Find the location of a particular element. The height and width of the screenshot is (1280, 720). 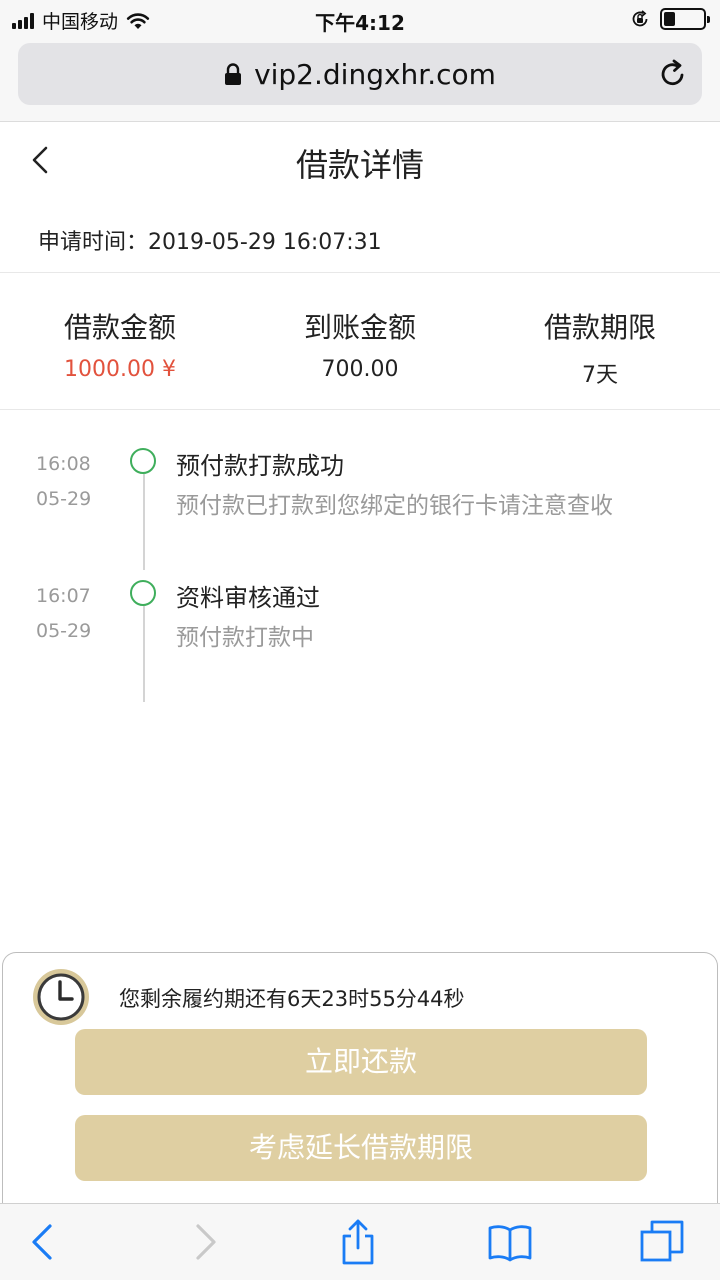

summary-received-amount: 到账金额 700.00 is located at coordinates (360, 355).